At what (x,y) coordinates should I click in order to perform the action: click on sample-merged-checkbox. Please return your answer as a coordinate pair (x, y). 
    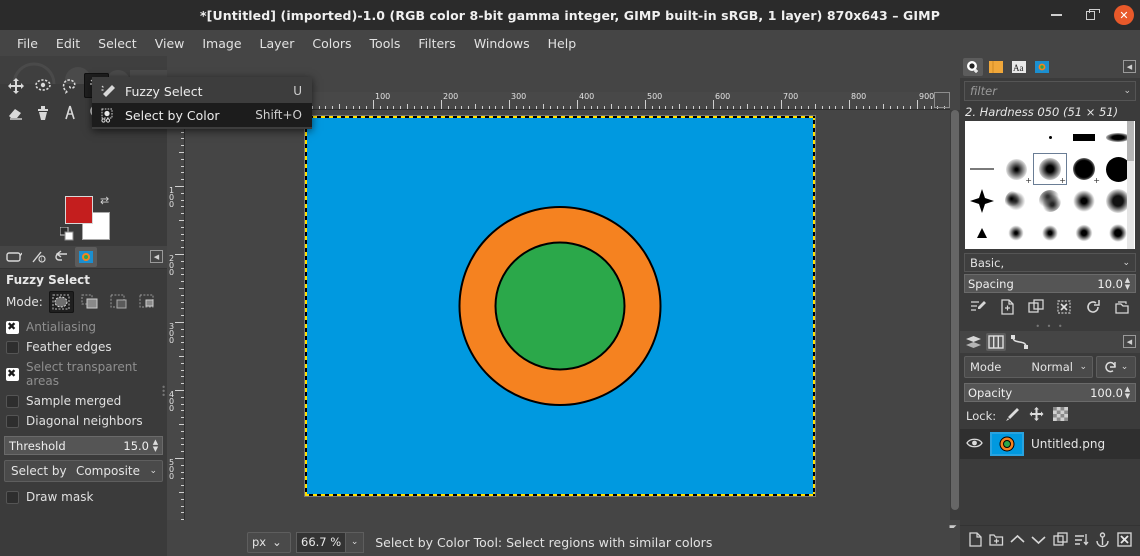
    Looking at the image, I should click on (12, 401).